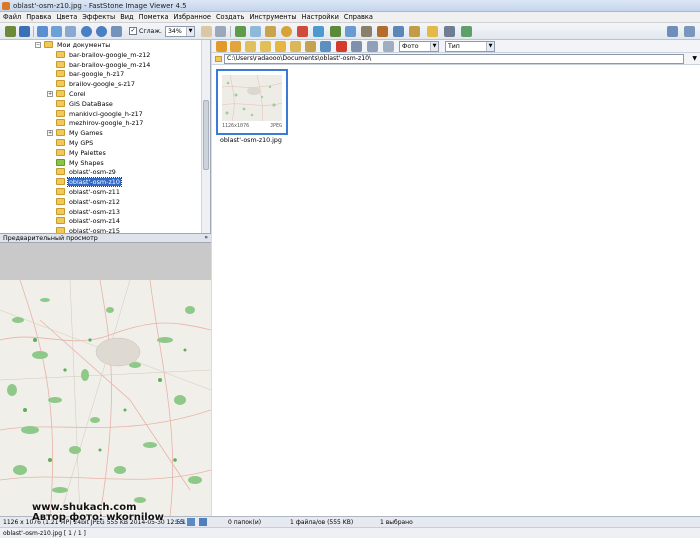 The image size is (700, 538). I want to click on menu-tag: Пометка, so click(154, 17).